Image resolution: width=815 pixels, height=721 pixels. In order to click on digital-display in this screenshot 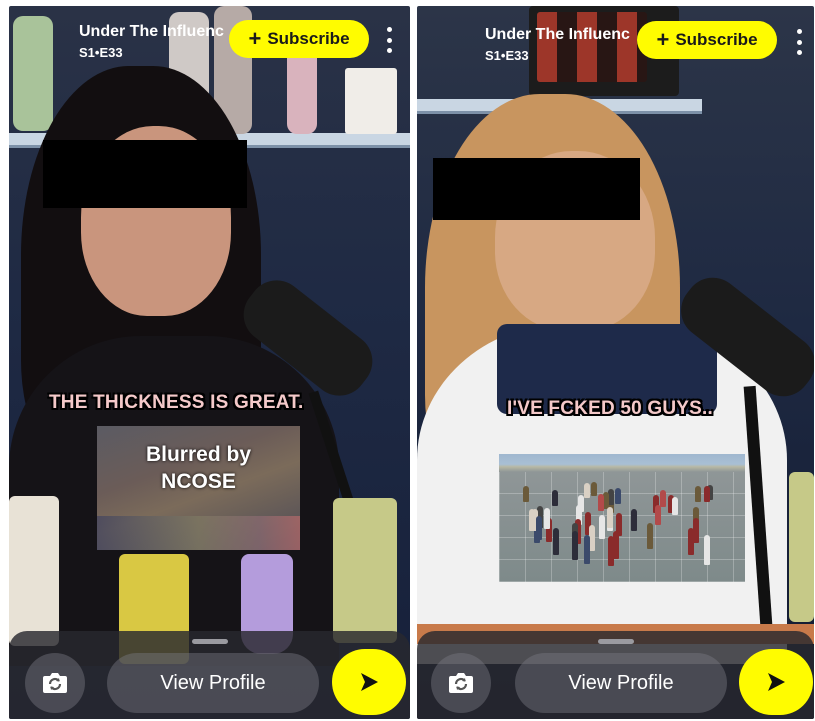, I will do `click(592, 47)`.